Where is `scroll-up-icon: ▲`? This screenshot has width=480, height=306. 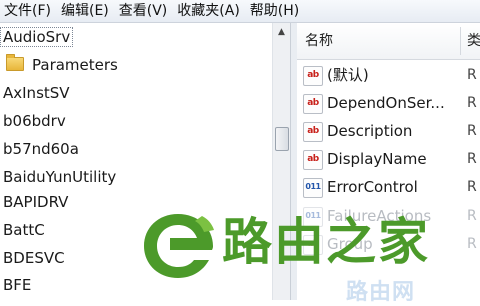
scroll-up-icon: ▲ is located at coordinates (281, 31).